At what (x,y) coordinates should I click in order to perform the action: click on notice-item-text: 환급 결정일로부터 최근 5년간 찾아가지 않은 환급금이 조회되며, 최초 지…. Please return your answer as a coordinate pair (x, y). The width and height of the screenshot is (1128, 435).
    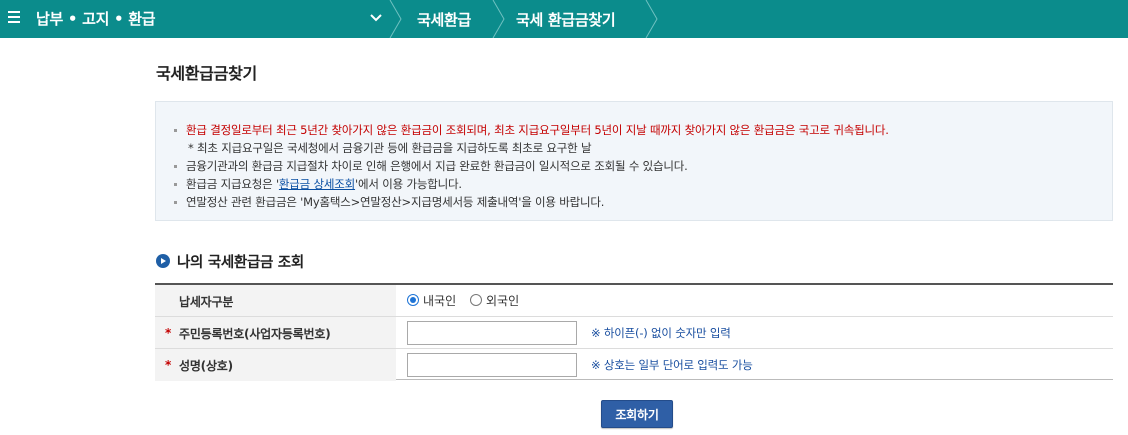
    Looking at the image, I should click on (537, 130).